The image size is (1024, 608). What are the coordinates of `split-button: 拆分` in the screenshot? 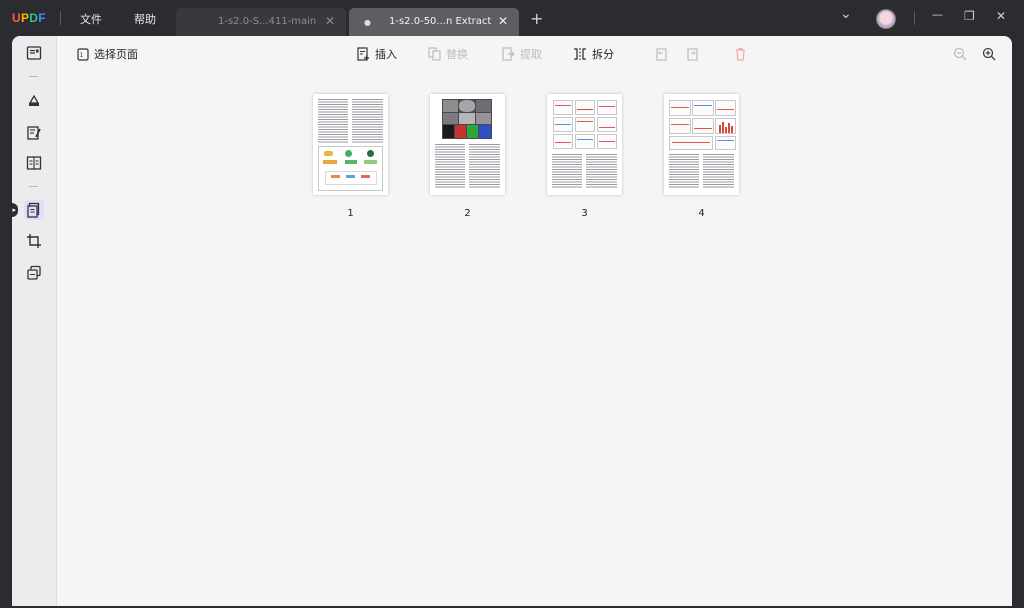 It's located at (593, 54).